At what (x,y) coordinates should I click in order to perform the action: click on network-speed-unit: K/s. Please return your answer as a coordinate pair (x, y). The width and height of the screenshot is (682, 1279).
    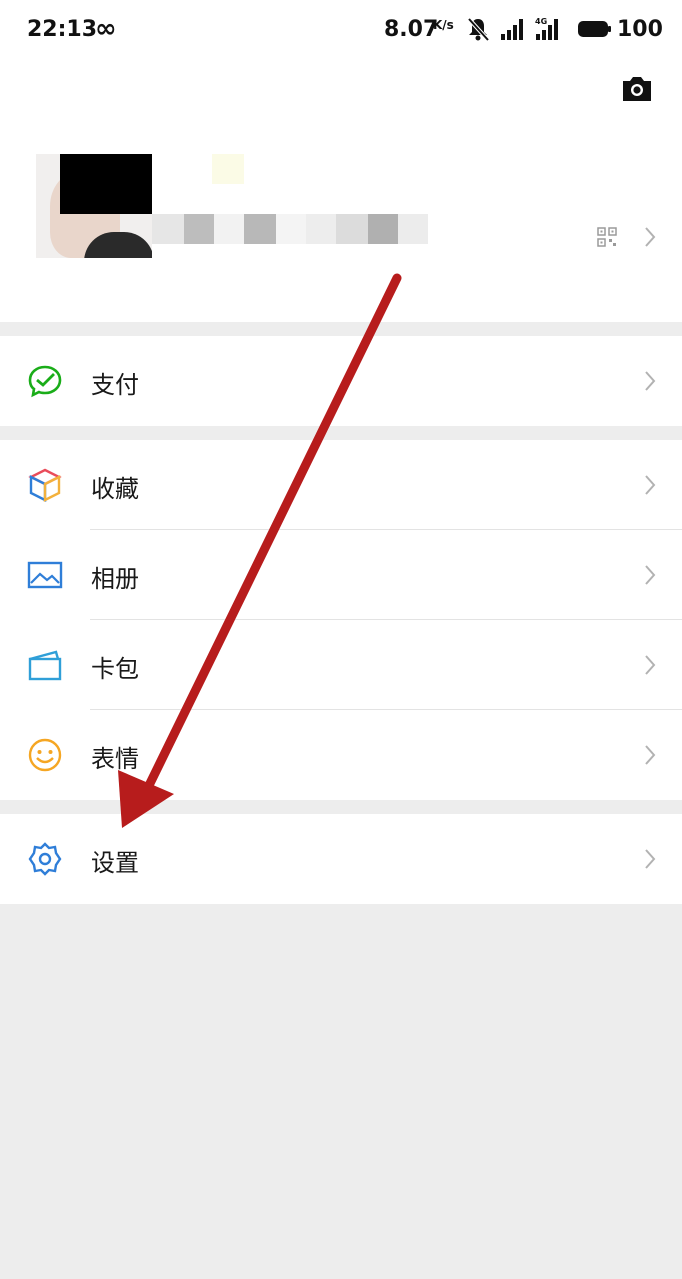
    Looking at the image, I should click on (443, 25).